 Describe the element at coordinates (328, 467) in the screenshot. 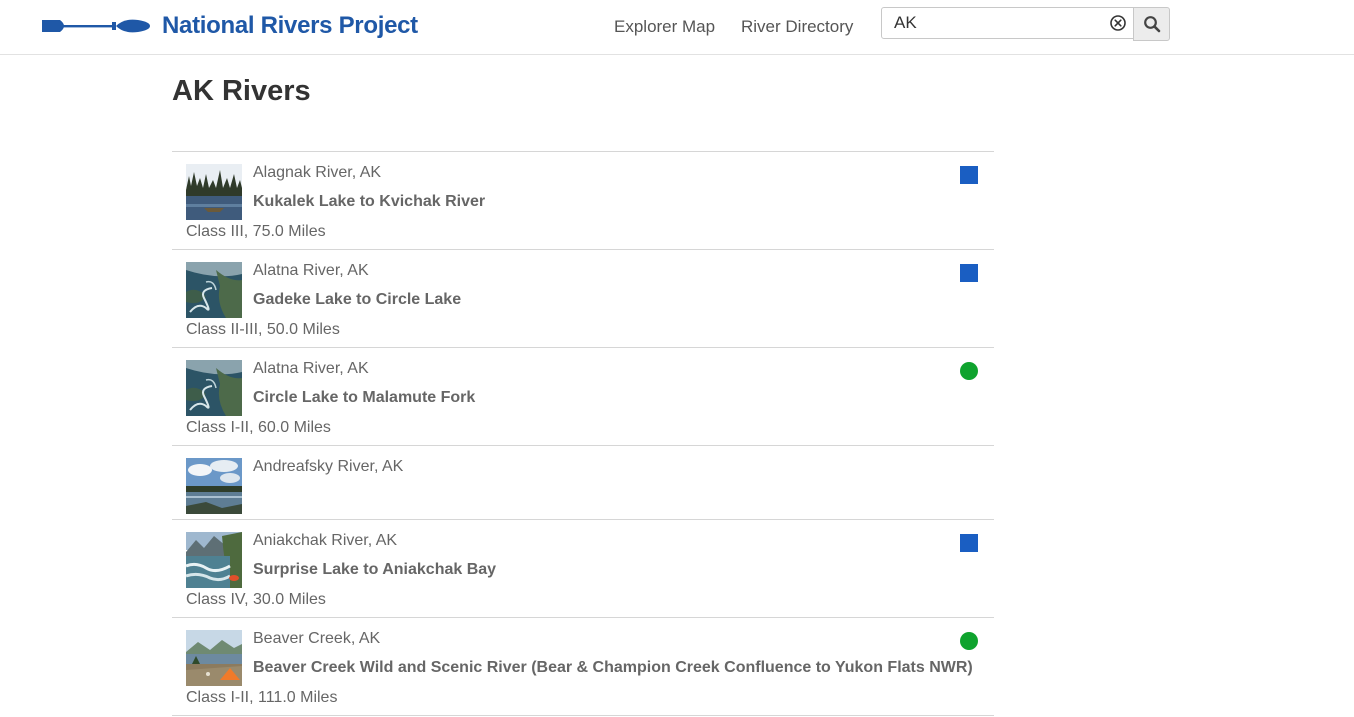

I see `river-name: Andreafsky River, AK` at that location.